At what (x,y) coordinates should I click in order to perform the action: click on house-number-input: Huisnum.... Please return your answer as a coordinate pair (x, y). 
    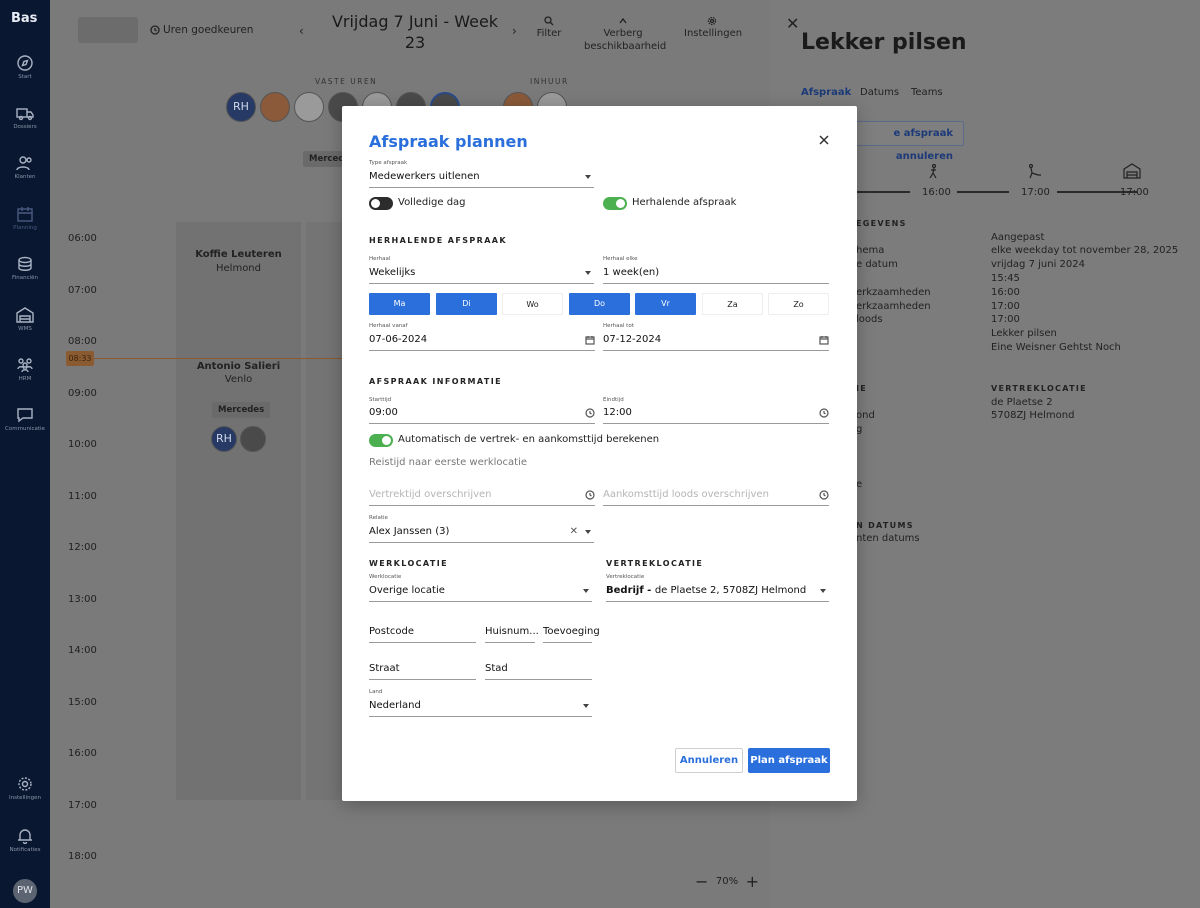
    Looking at the image, I should click on (512, 633).